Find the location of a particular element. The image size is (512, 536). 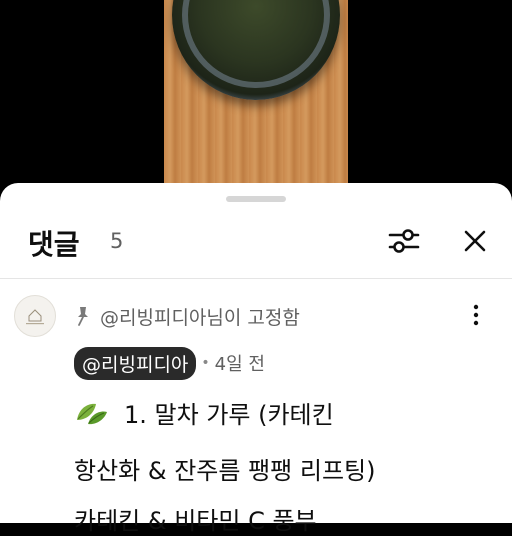

sliders-icon is located at coordinates (404, 241).